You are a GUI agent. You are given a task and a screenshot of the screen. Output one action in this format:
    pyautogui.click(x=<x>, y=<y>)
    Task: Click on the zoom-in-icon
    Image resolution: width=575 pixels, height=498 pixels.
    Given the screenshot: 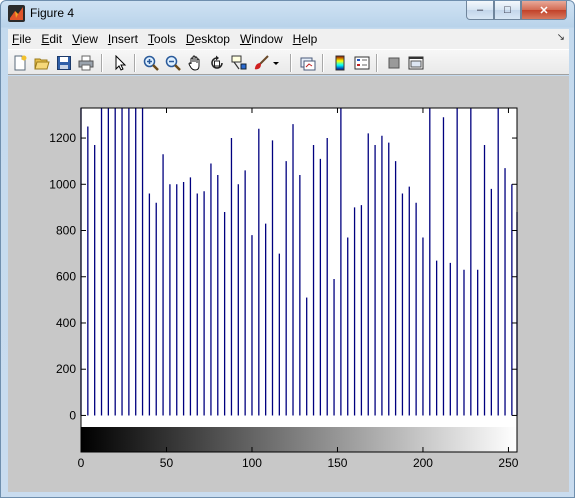 What is the action you would take?
    pyautogui.click(x=151, y=63)
    